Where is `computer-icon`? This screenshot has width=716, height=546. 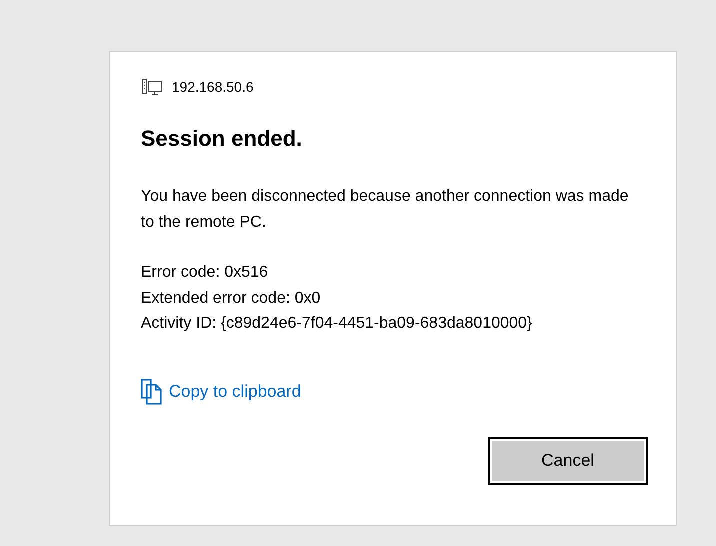 computer-icon is located at coordinates (152, 87).